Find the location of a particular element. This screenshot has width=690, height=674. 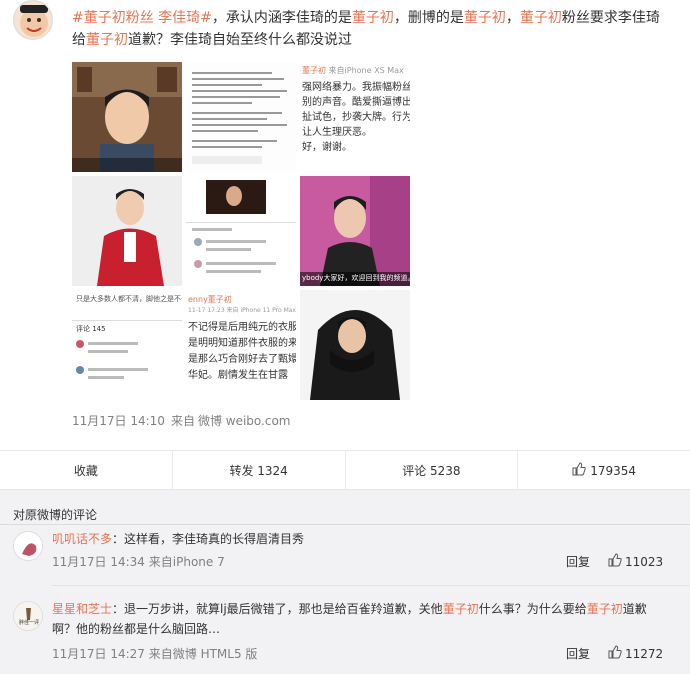

post-text-segment: ，删博的是 is located at coordinates (428, 18).